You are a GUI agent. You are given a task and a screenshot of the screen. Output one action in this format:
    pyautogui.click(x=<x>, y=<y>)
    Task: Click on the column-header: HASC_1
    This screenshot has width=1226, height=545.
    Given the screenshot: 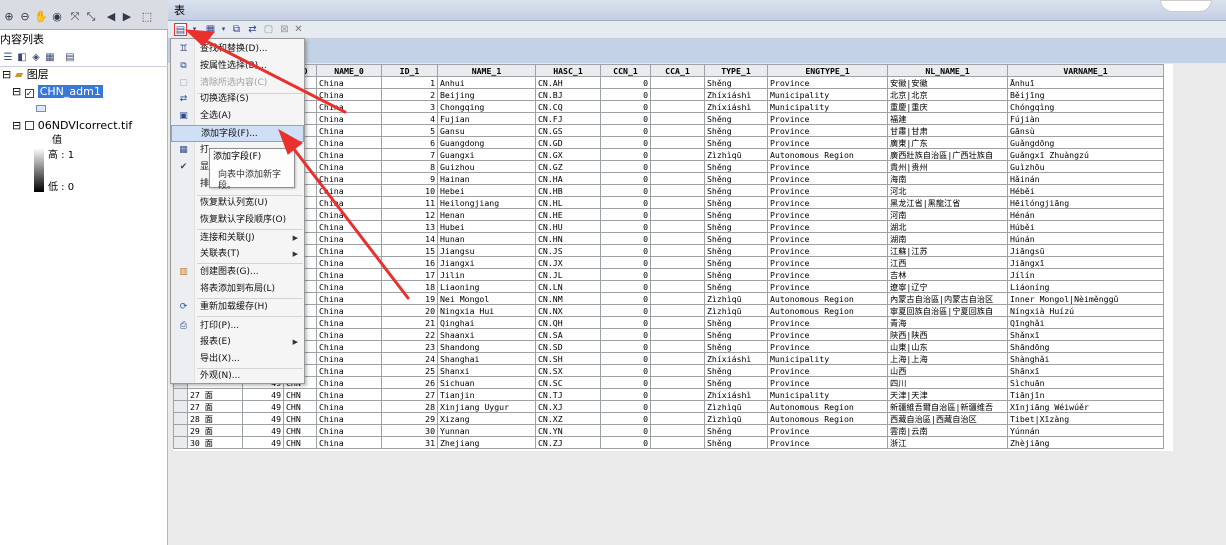 What is the action you would take?
    pyautogui.click(x=568, y=70)
    